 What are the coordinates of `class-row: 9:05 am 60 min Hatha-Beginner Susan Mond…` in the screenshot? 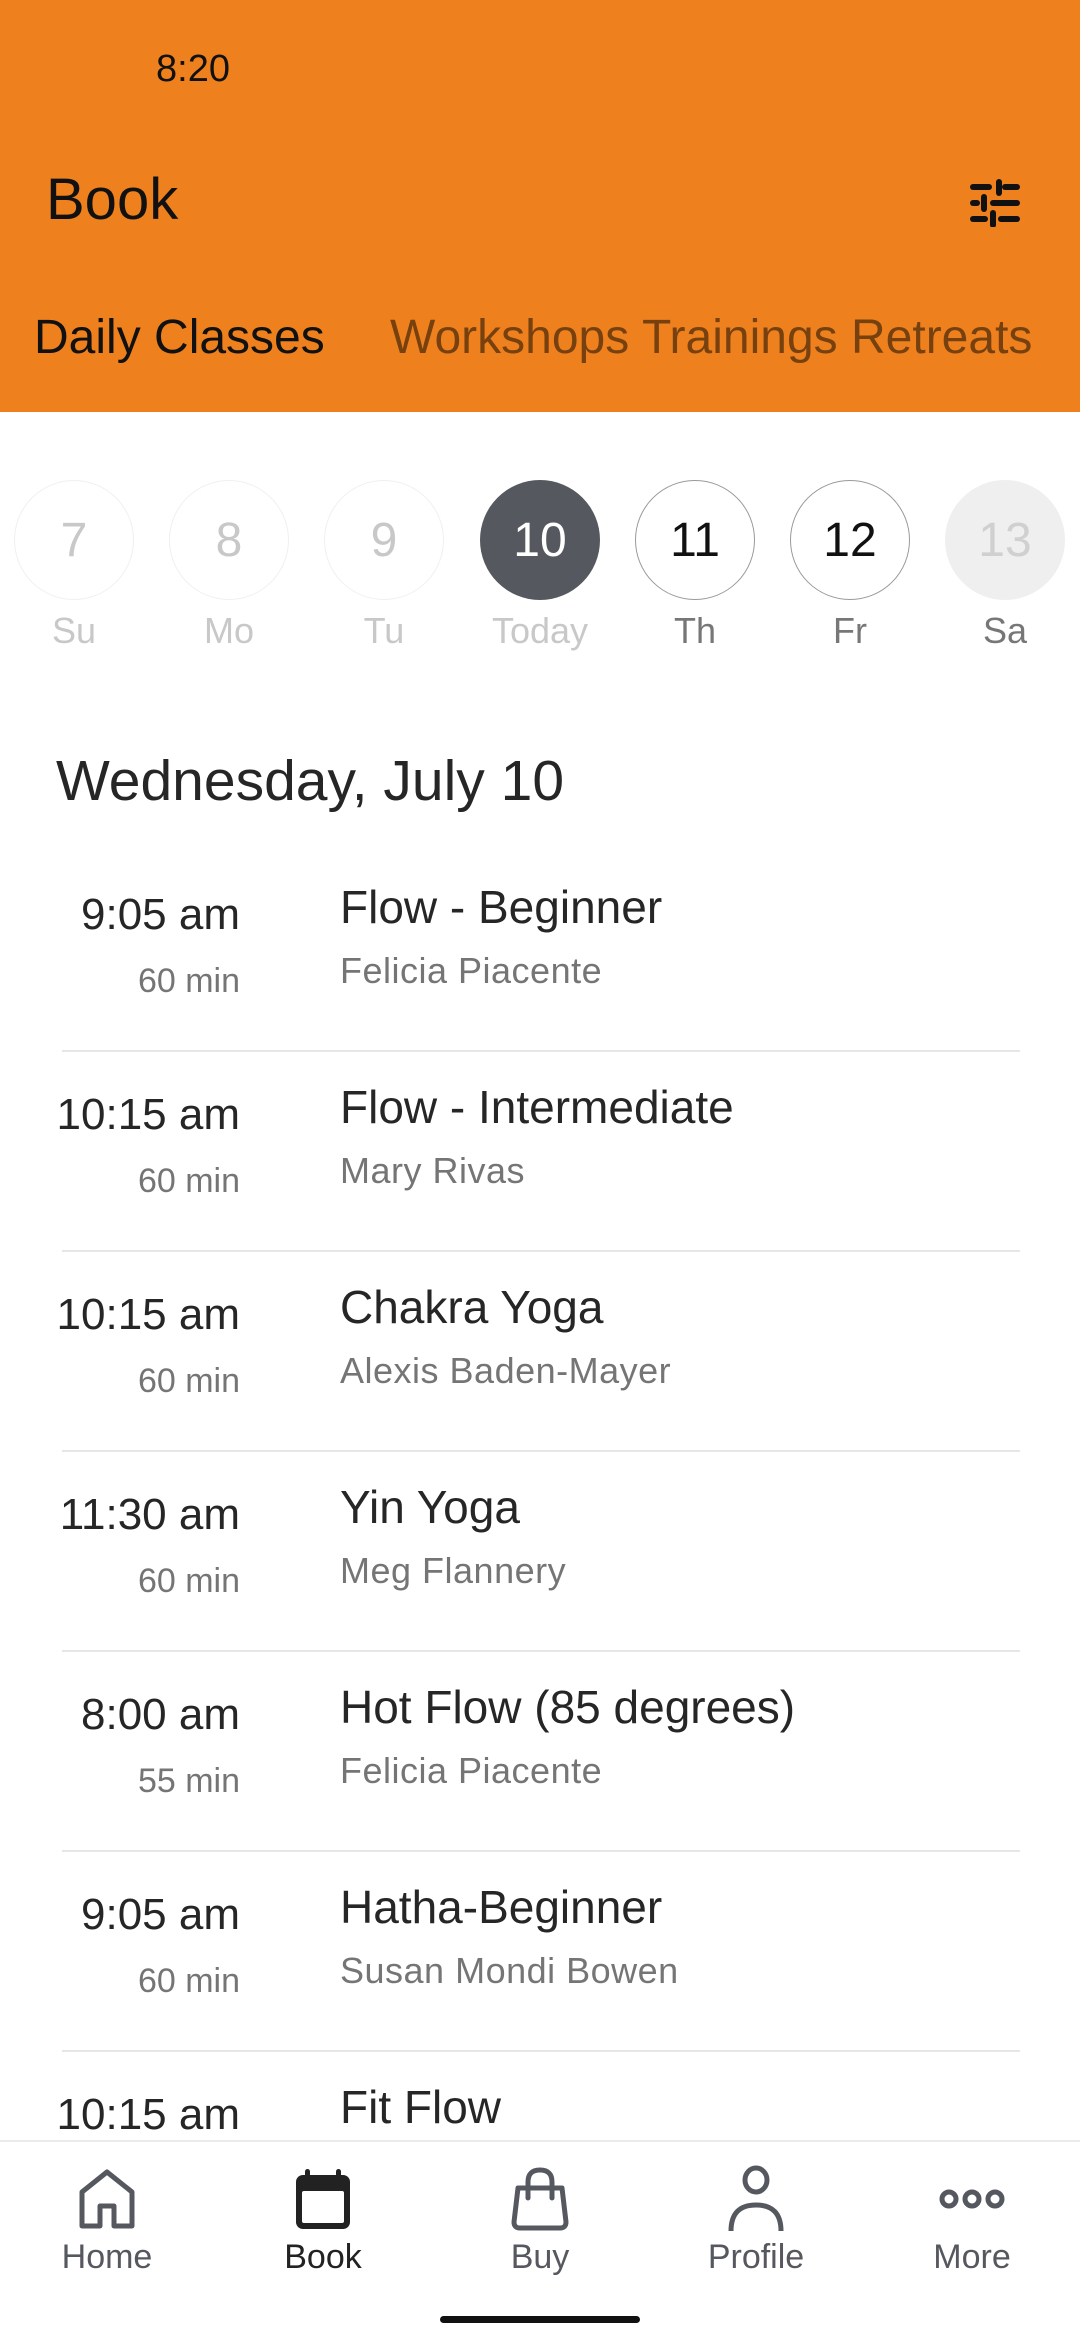 It's located at (540, 1952).